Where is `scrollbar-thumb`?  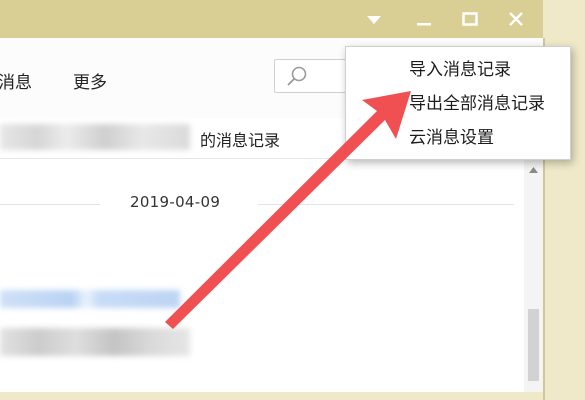
scrollbar-thumb is located at coordinates (533, 345).